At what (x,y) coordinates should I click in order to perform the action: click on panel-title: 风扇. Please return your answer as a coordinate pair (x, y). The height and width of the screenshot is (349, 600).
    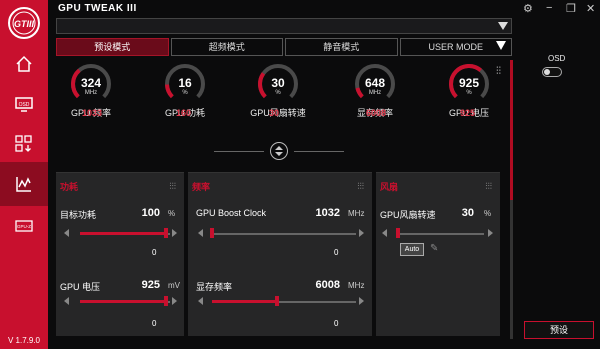
    Looking at the image, I should click on (389, 187).